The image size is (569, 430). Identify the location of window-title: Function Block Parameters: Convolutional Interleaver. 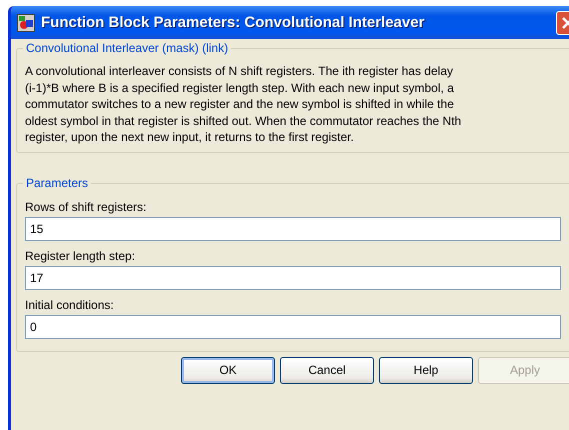
(233, 22).